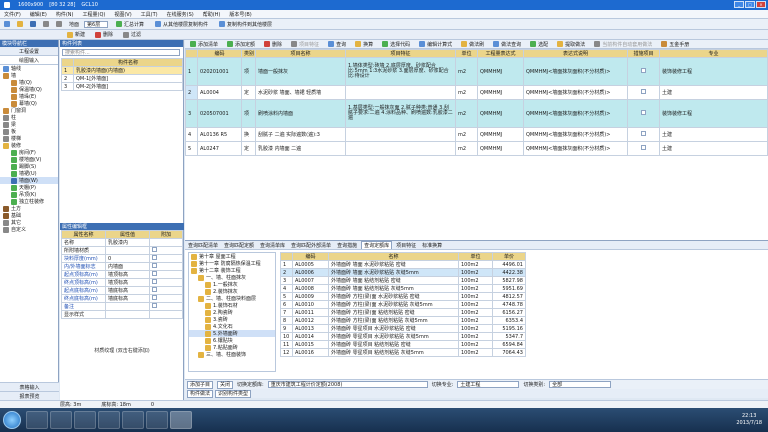 This screenshot has height=432, width=768. I want to click on nav-tree-item: 板, so click(29, 131).